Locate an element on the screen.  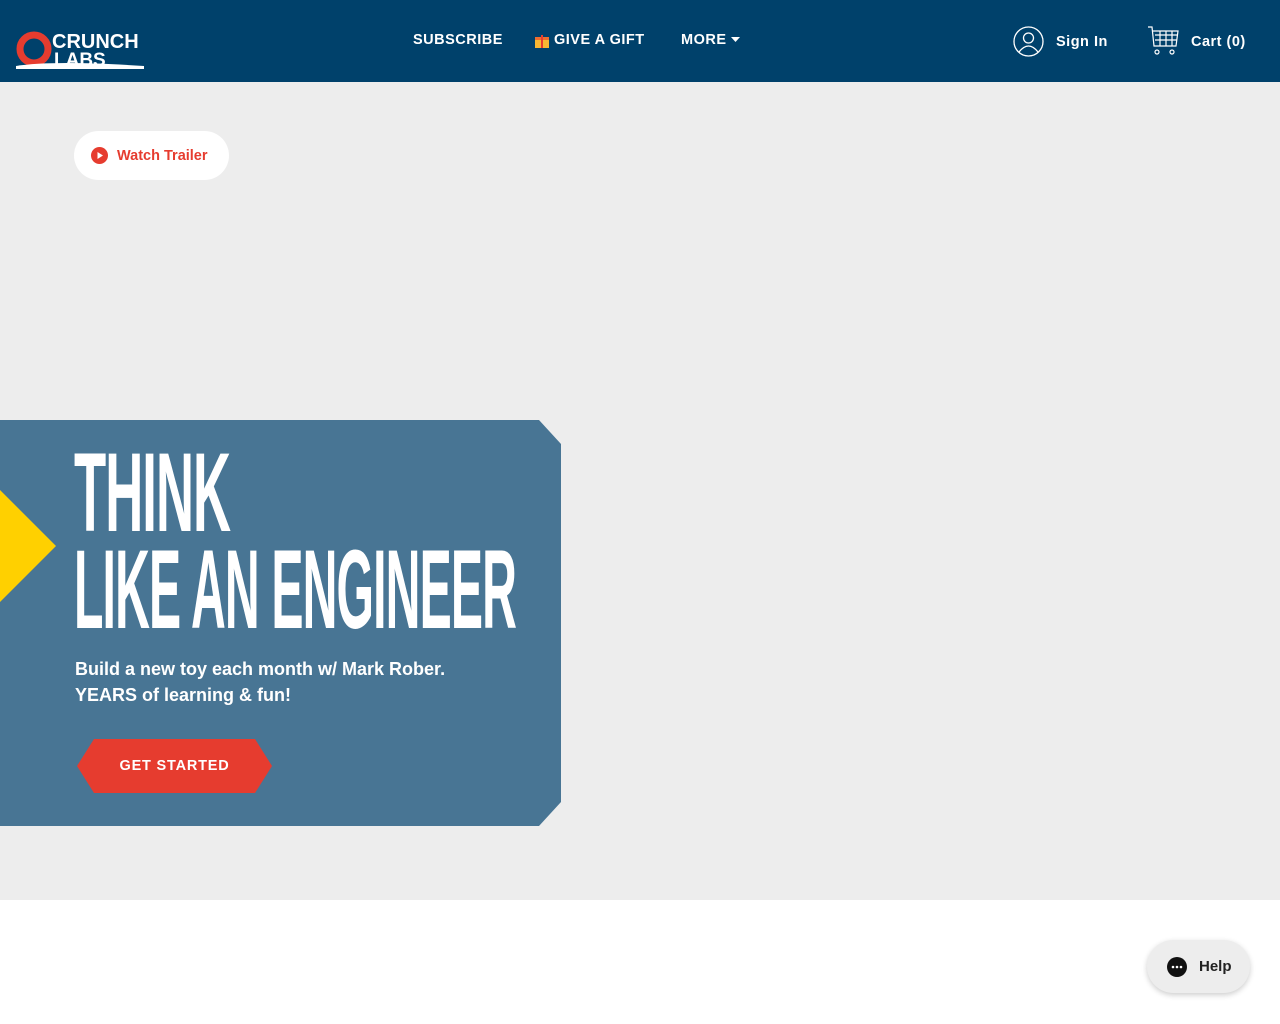
help-label: Help is located at coordinates (1215, 966).